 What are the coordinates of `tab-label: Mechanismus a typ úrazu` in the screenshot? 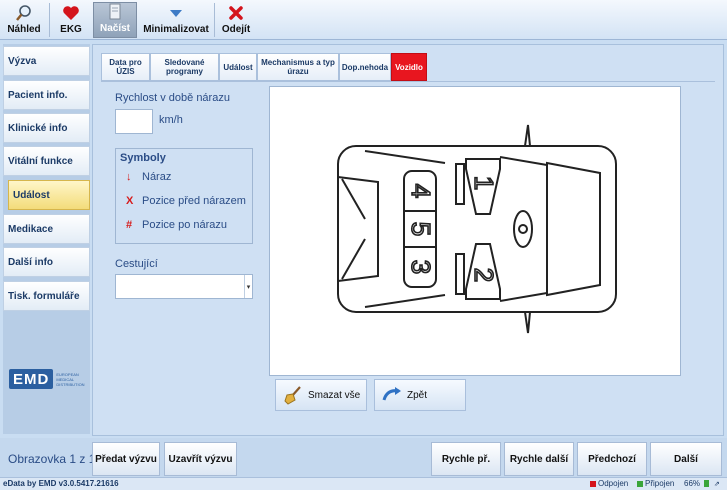 It's located at (298, 67).